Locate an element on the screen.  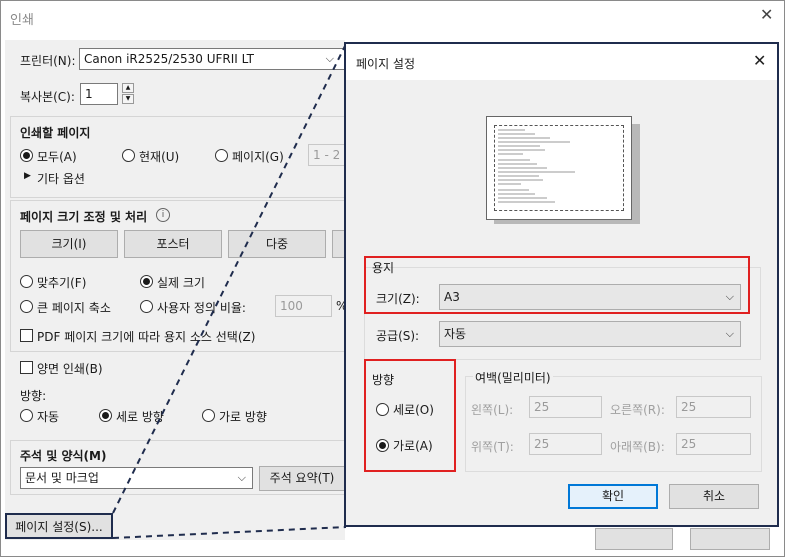
margin-top-label: 위쪽(T): is located at coordinates (492, 447).